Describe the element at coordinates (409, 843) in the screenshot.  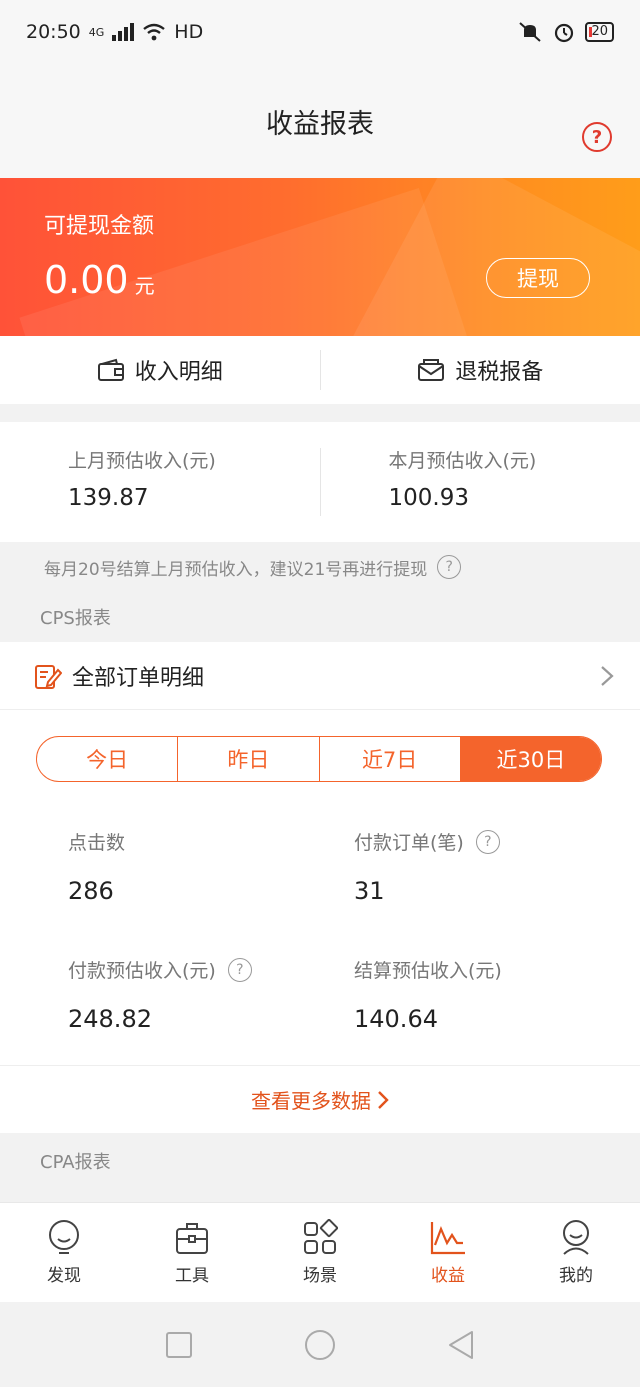
I see `stat-label-text: 付款订单(笔)` at that location.